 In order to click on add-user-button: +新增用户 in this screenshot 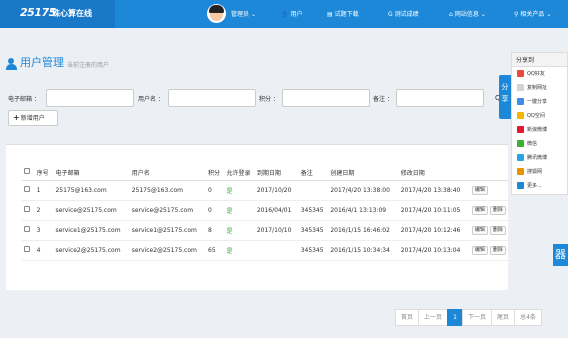, I will do `click(33, 118)`.